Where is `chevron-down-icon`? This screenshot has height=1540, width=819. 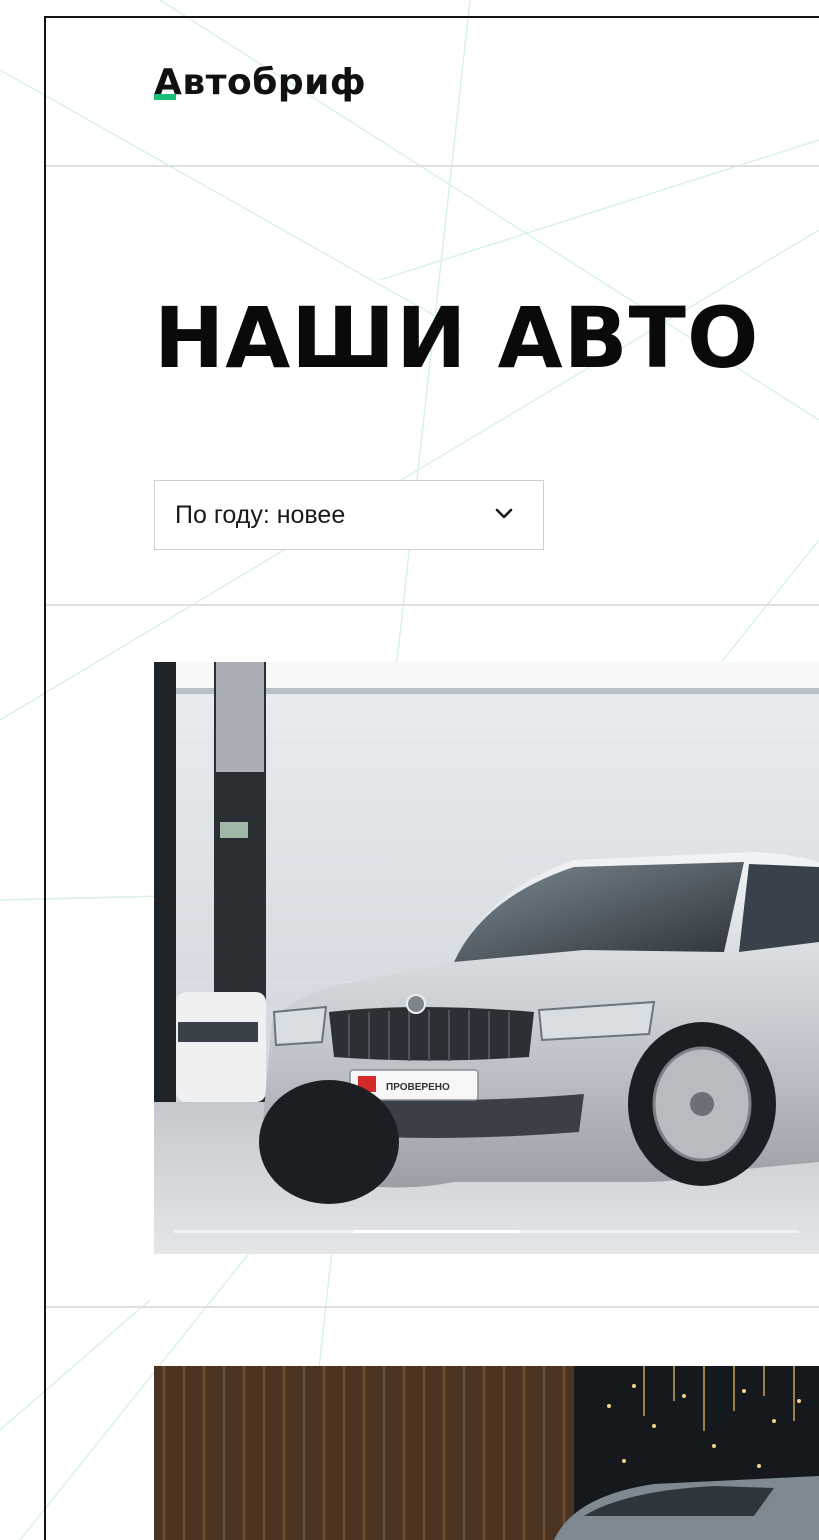 chevron-down-icon is located at coordinates (504, 513).